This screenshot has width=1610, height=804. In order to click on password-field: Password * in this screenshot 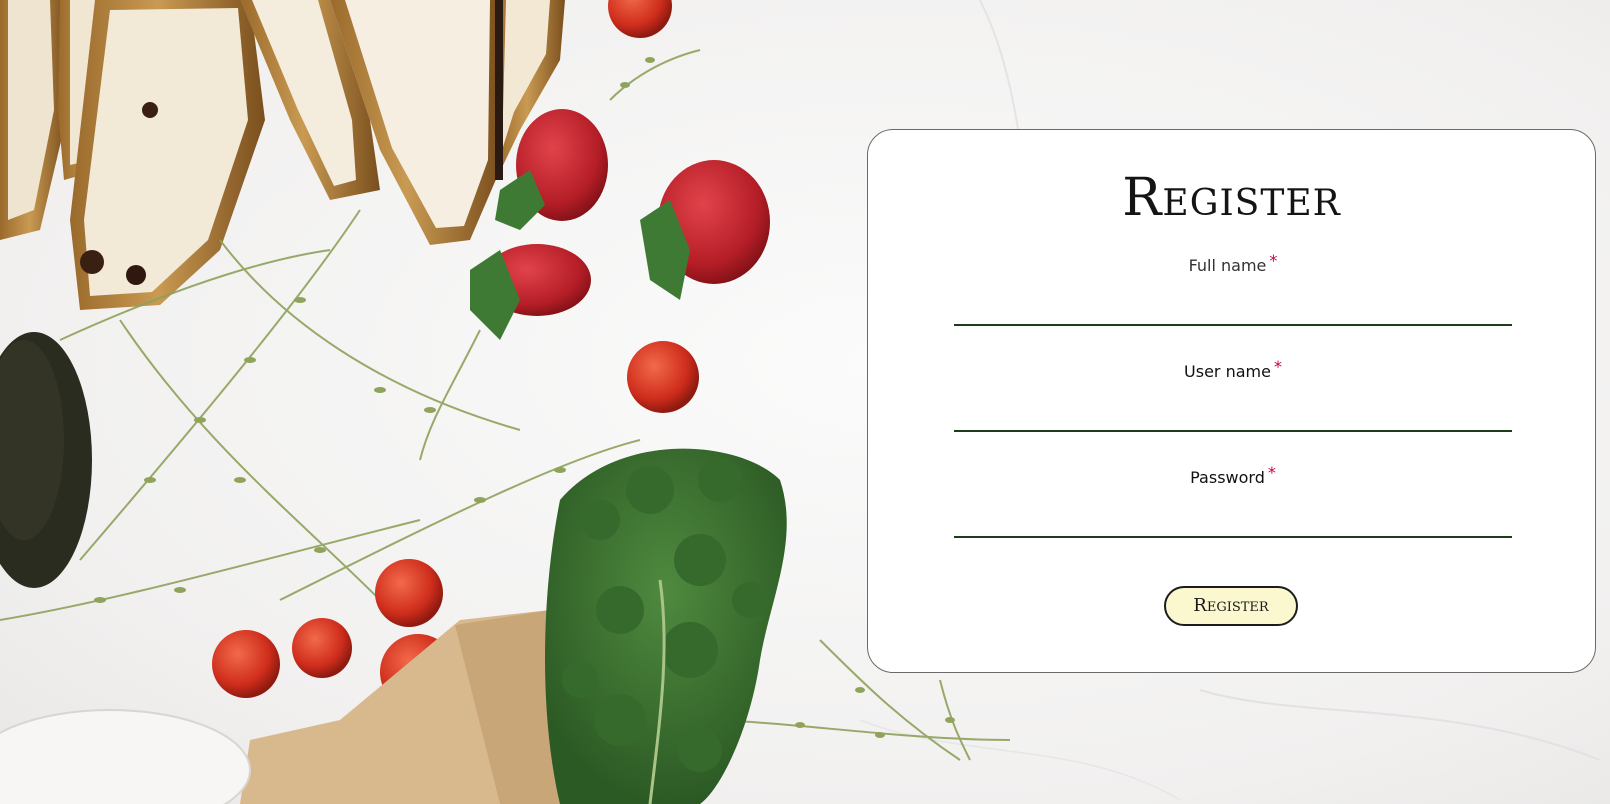, I will do `click(1233, 500)`.